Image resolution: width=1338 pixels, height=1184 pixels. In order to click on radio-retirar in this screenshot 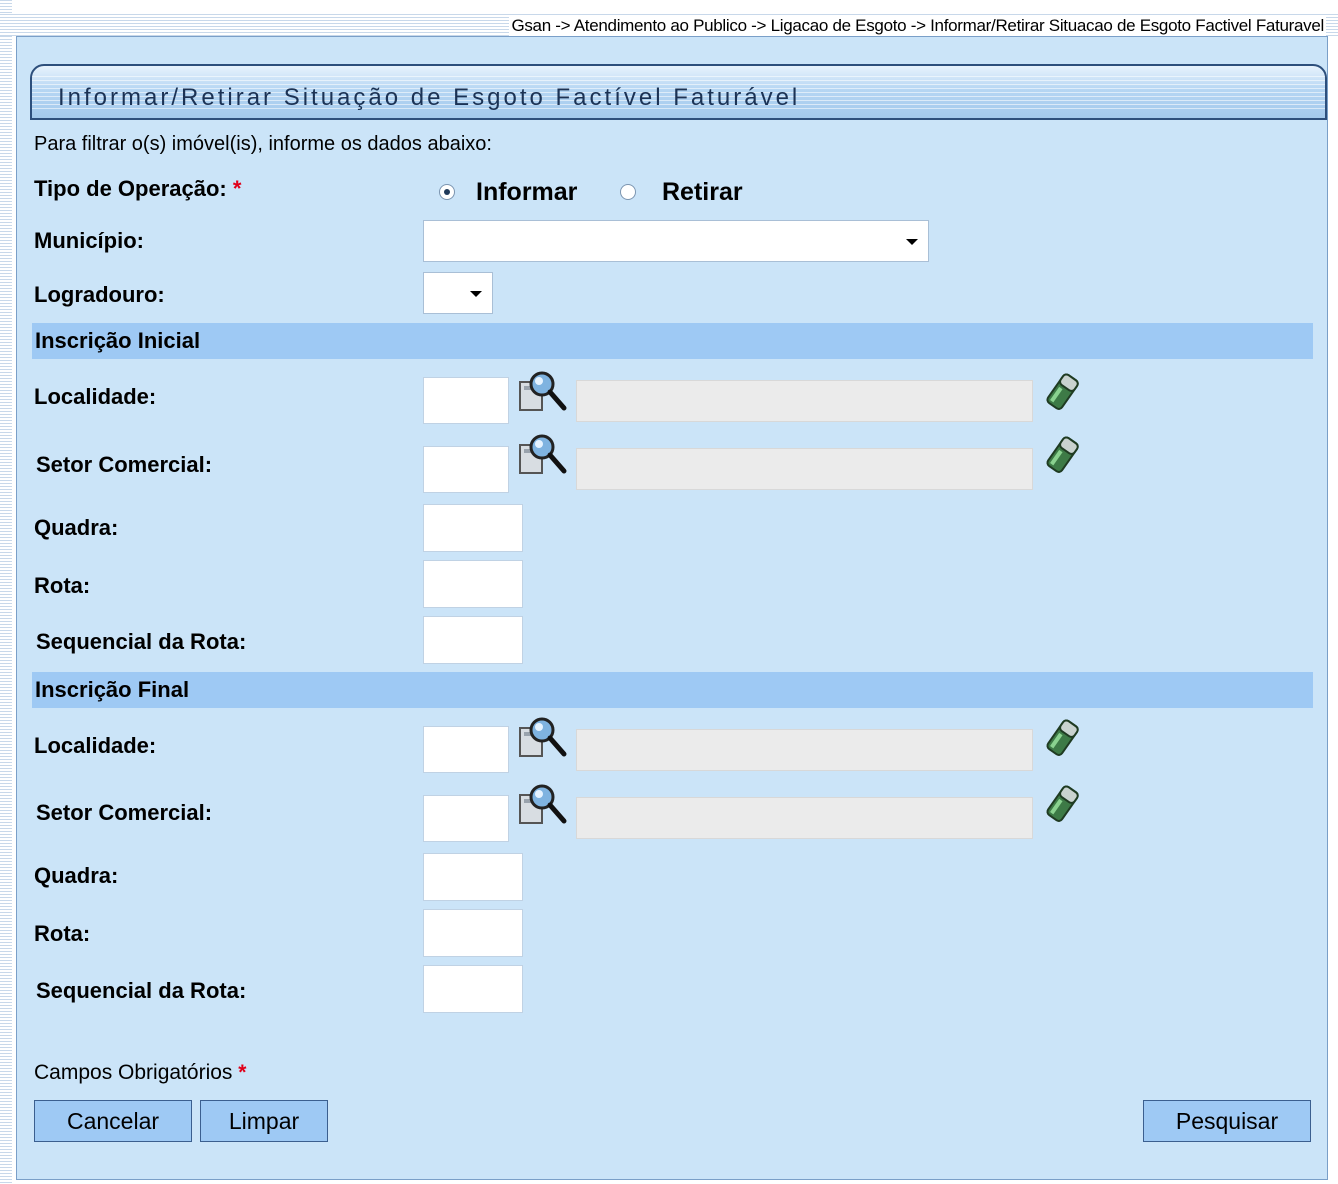, I will do `click(628, 192)`.